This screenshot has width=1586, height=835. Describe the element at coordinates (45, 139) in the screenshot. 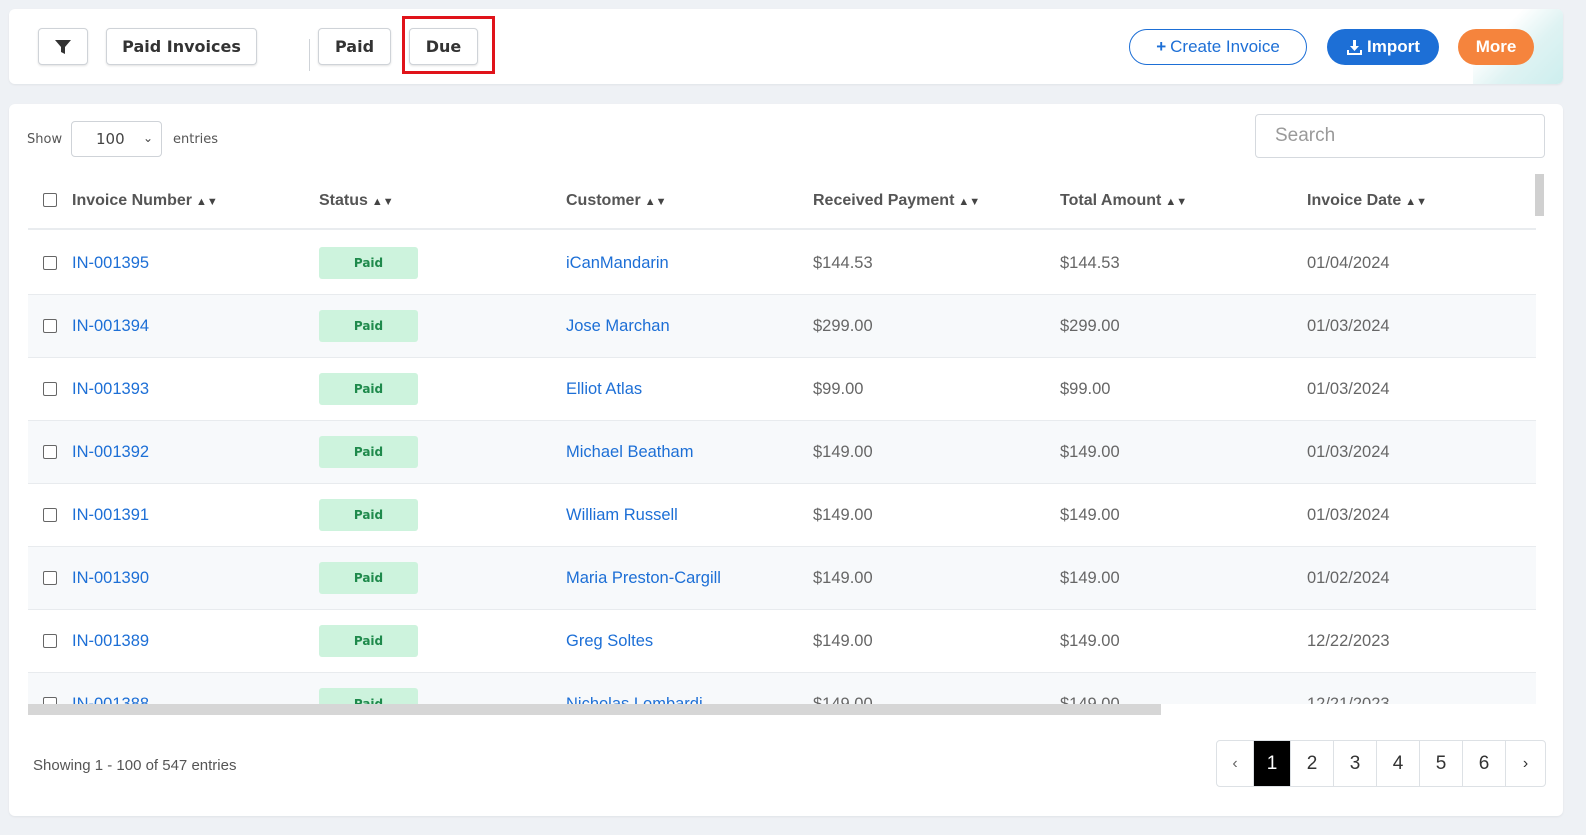

I see `show-label: Show` at that location.